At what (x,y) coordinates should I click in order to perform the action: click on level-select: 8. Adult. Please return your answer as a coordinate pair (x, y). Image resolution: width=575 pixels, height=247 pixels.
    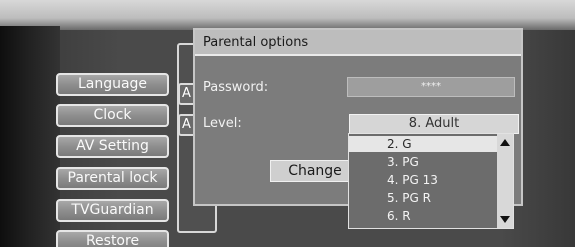
    Looking at the image, I should click on (434, 124).